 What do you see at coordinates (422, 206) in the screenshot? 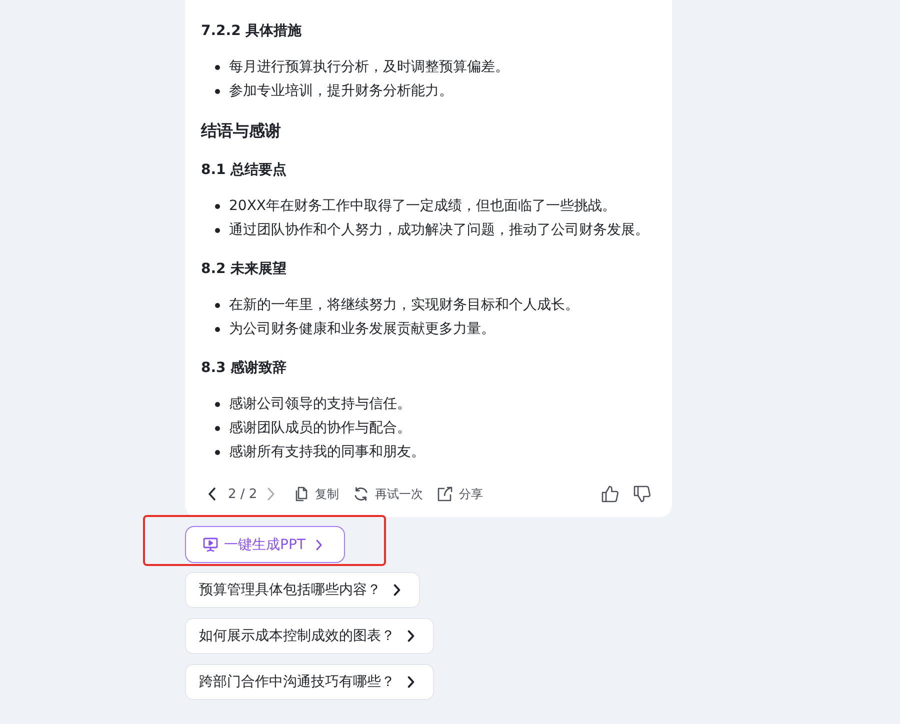
I see `list-item-text: 20XX年在财务工作中取得了一定成绩，但也面临了一些挑战。` at bounding box center [422, 206].